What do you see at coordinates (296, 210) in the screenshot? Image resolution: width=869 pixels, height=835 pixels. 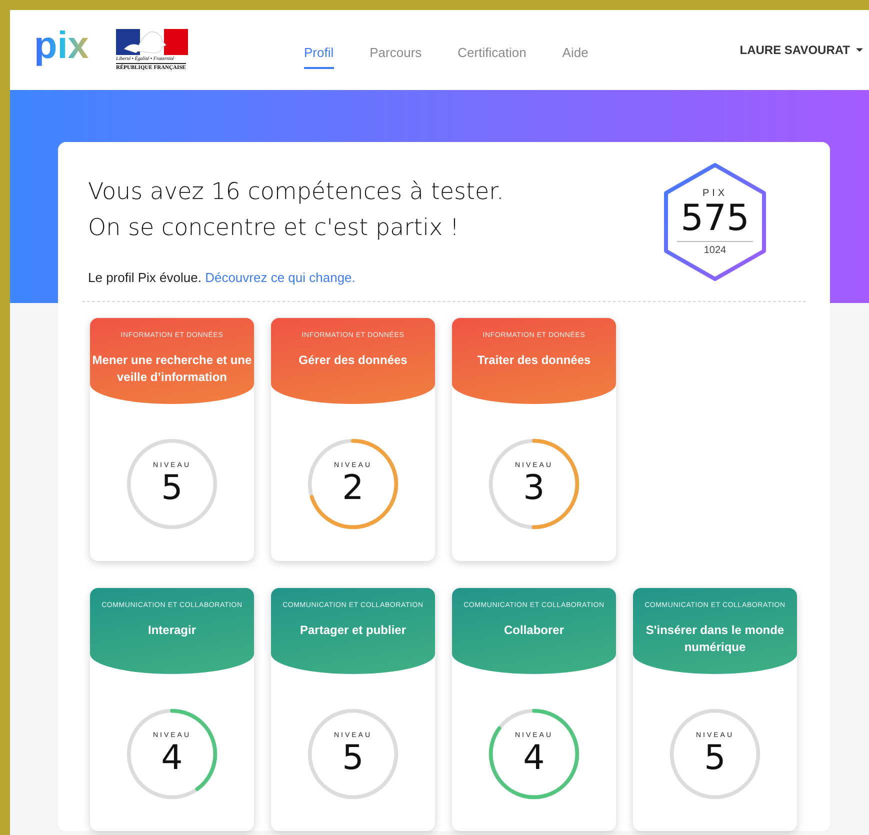 I see `headline: Vous avez 16 compétences à tester. On se concentre et c'est partix !` at bounding box center [296, 210].